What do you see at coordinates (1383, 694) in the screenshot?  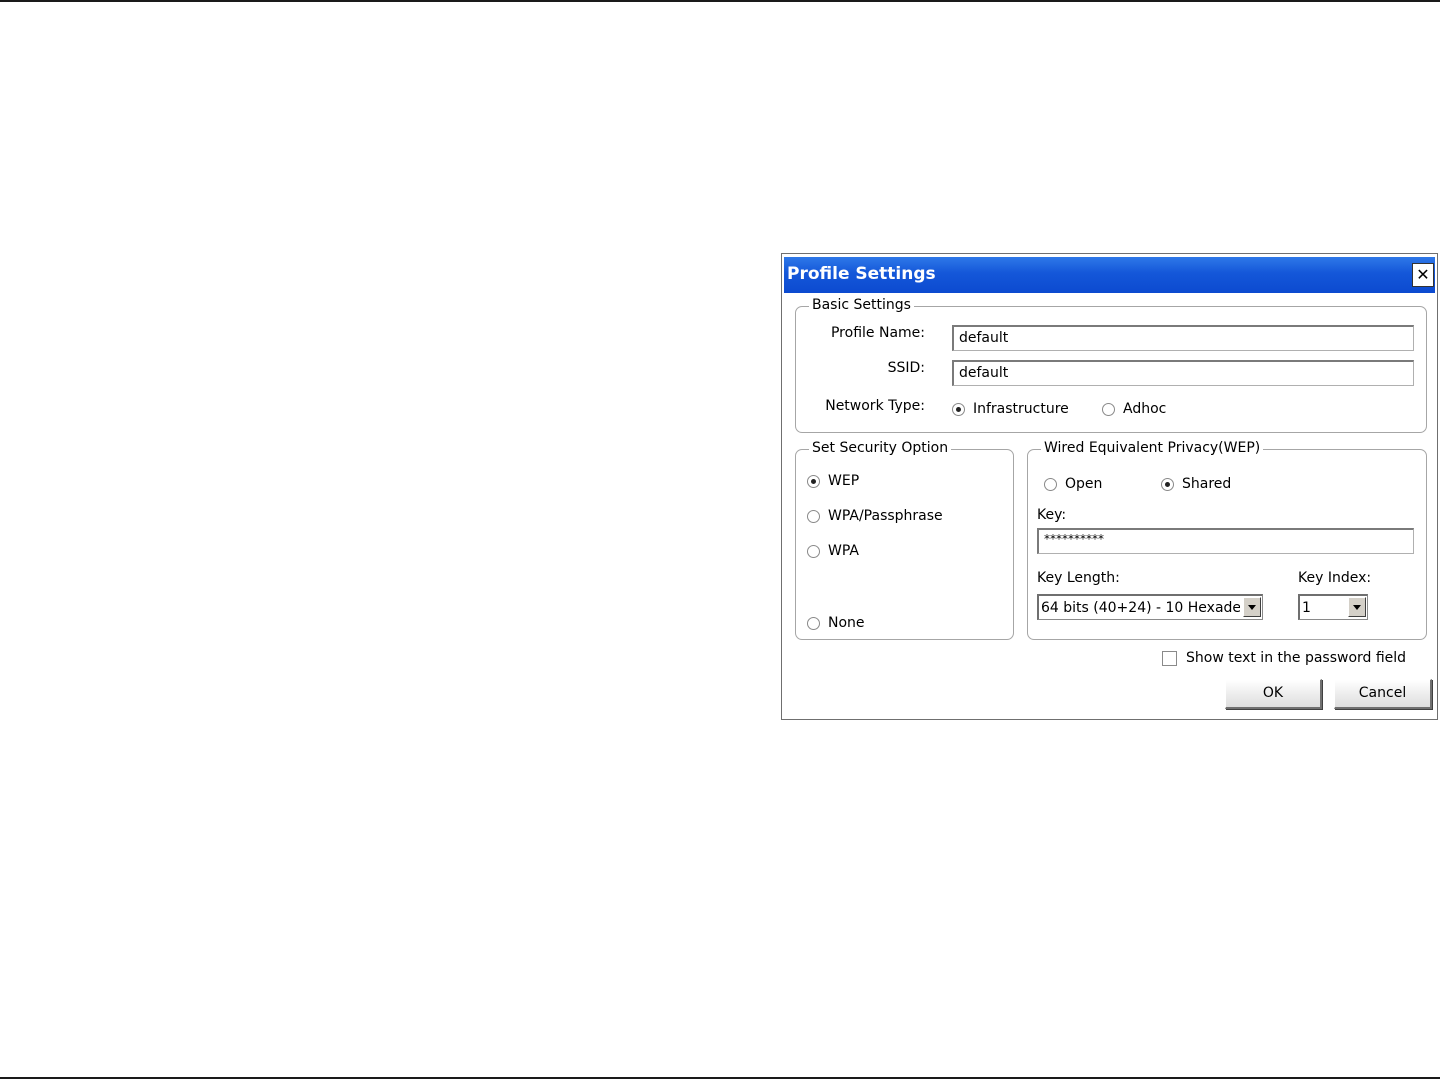 I see `cancel-button: Cancel` at bounding box center [1383, 694].